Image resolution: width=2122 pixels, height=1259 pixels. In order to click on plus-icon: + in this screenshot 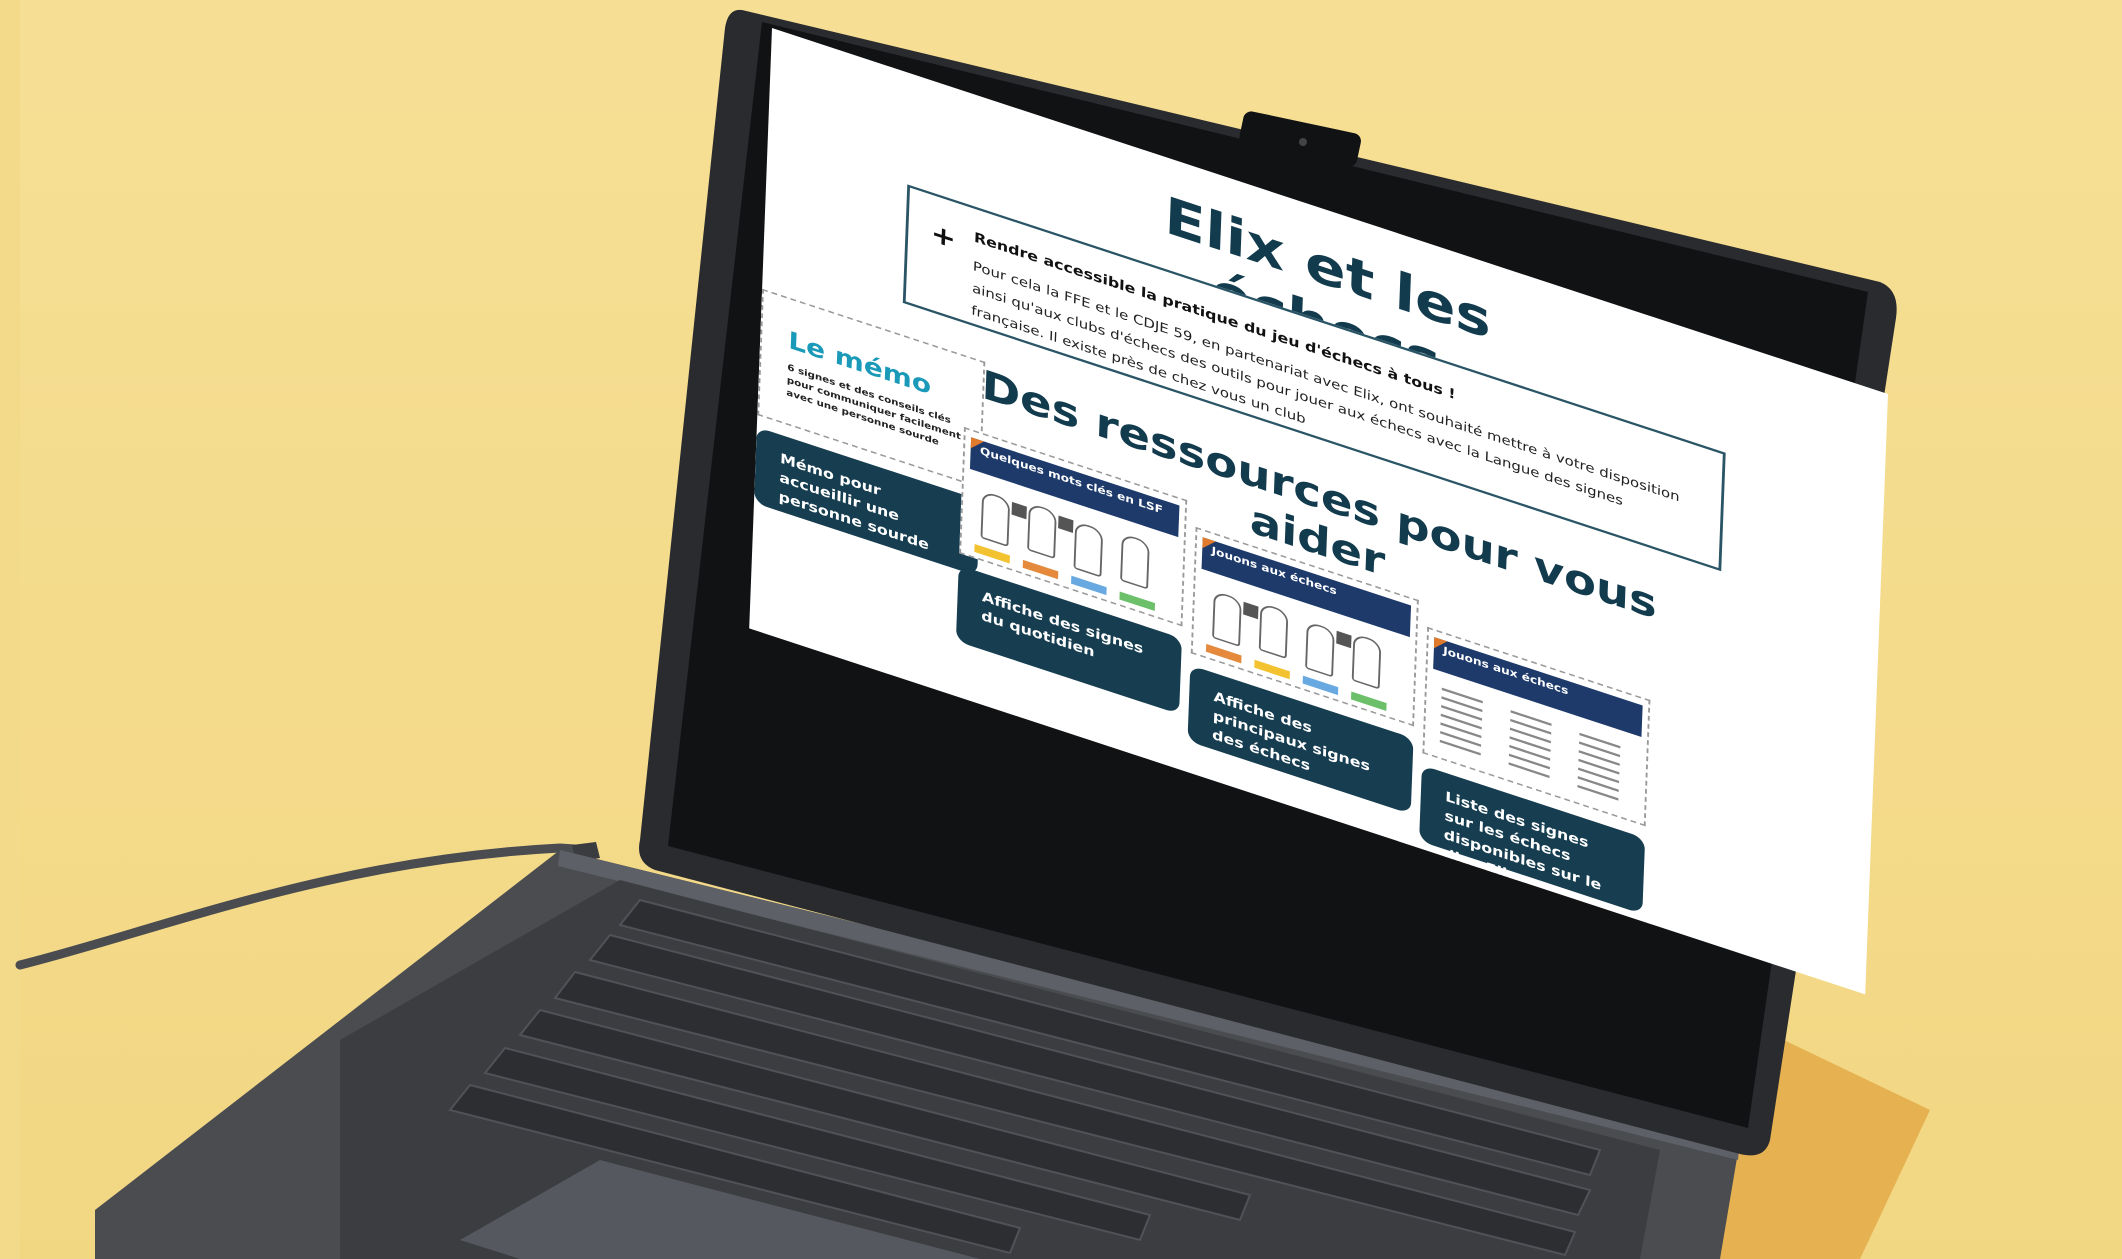, I will do `click(943, 236)`.